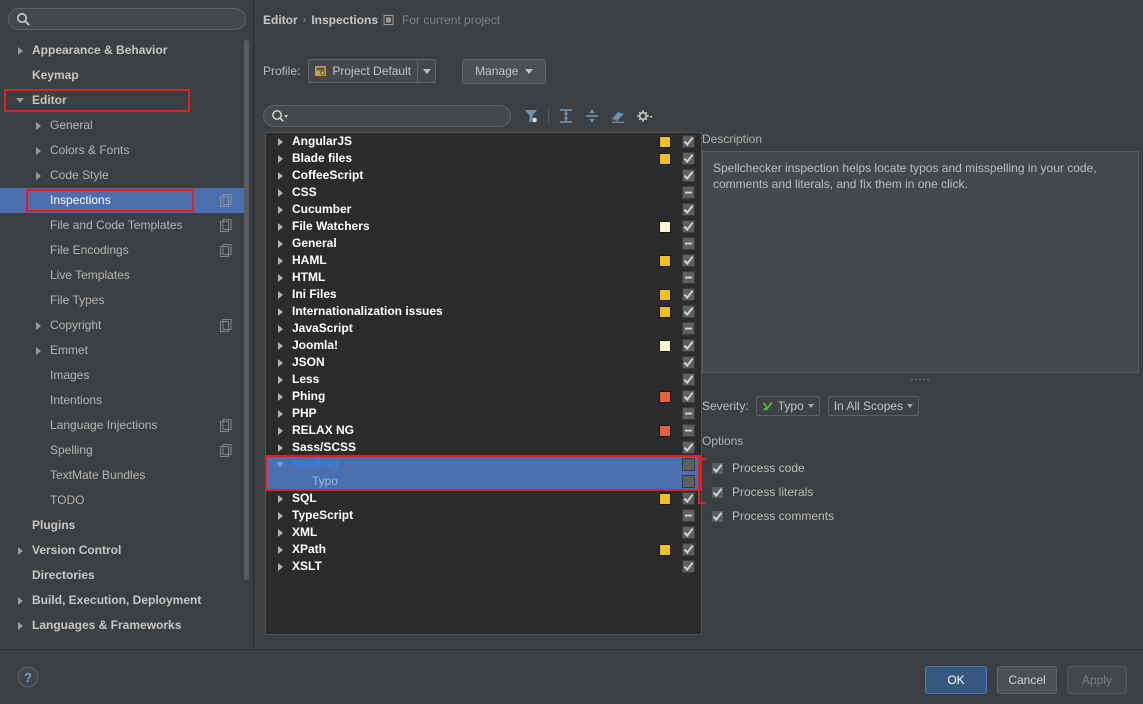 The image size is (1143, 704). I want to click on sidebar-scrollbar-thumb, so click(246, 310).